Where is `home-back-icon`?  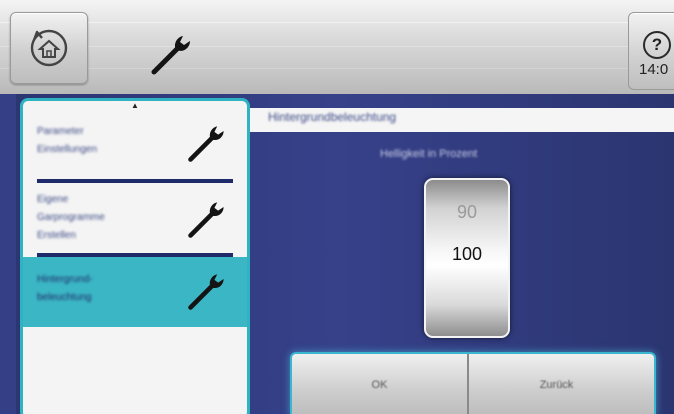
home-back-icon is located at coordinates (49, 48).